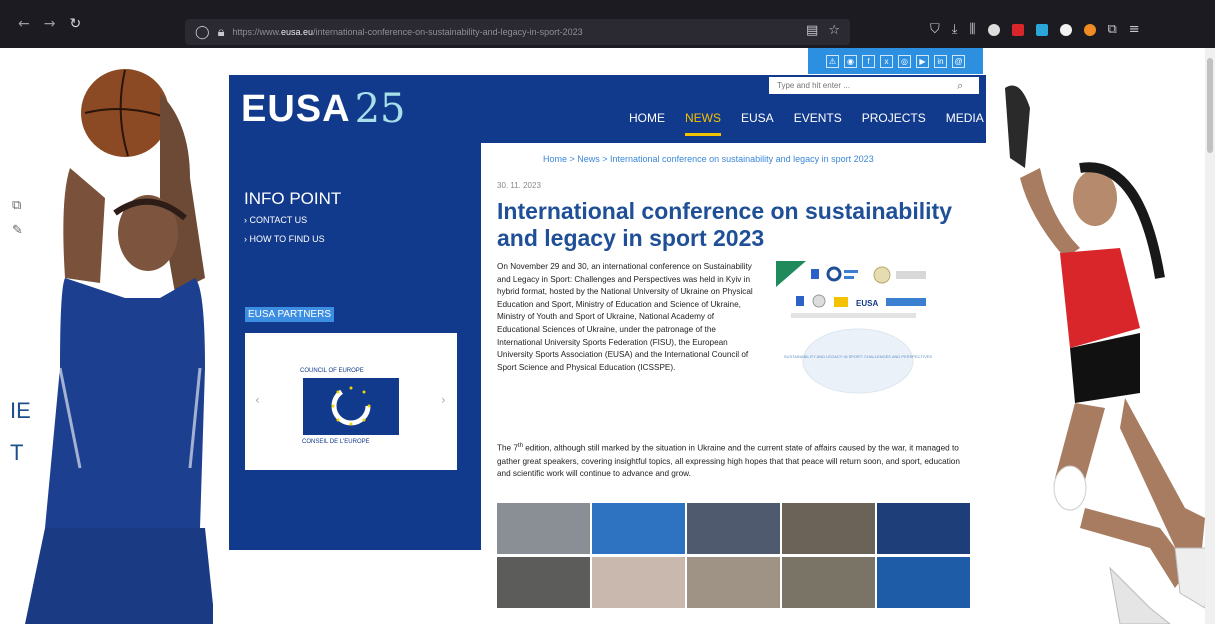 This screenshot has height=628, width=1215. Describe the element at coordinates (973, 29) in the screenshot. I see `library-icon: ⫼` at that location.